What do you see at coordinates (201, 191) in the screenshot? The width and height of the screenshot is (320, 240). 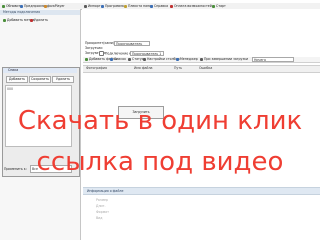 I see `file-info-header: Информация о файле` at bounding box center [201, 191].